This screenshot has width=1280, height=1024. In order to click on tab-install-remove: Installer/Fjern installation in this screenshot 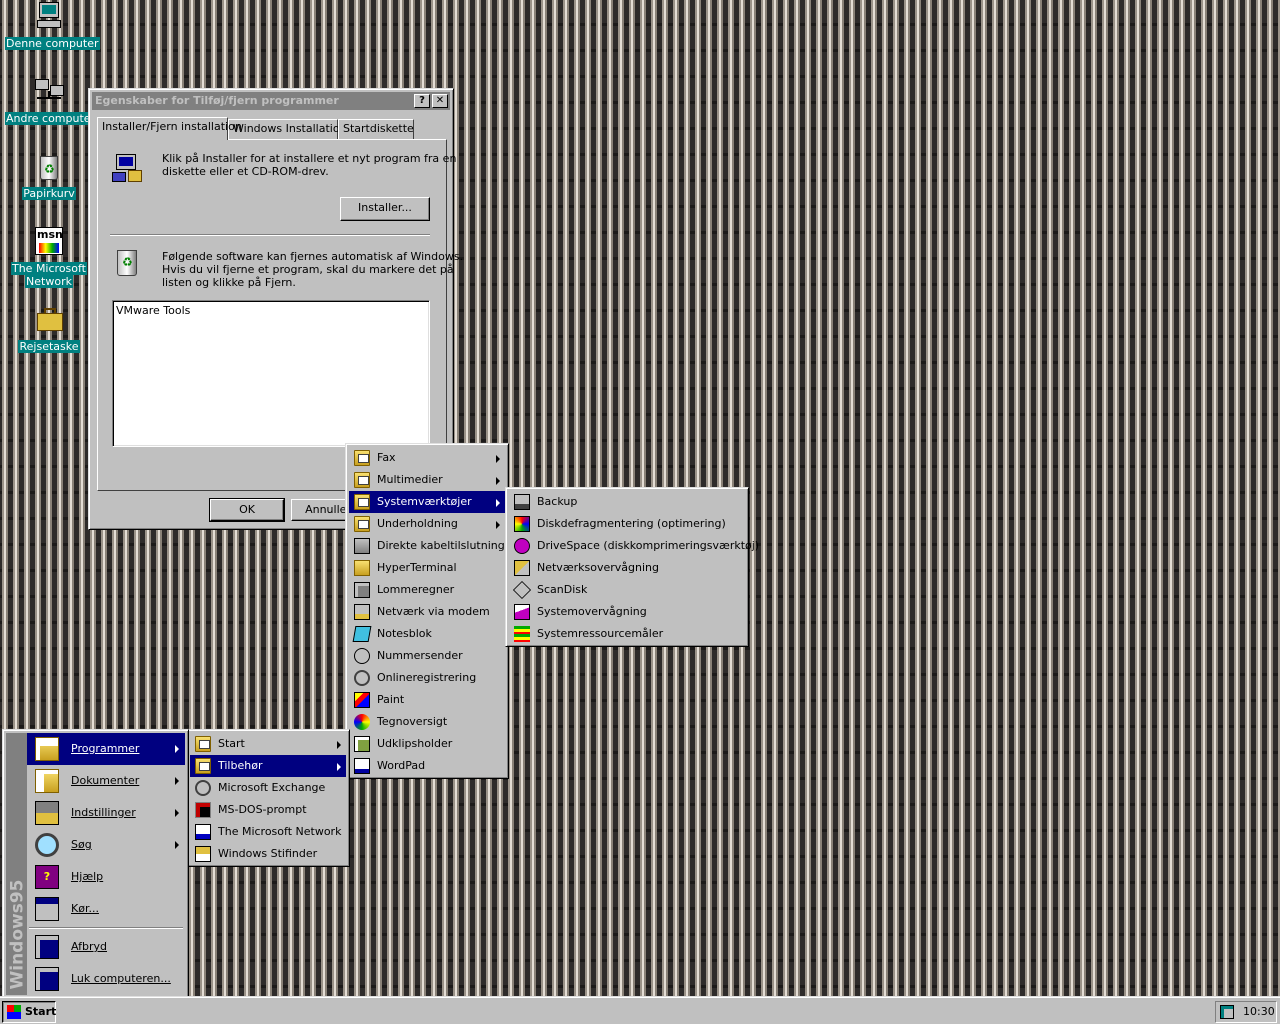, I will do `click(169, 128)`.